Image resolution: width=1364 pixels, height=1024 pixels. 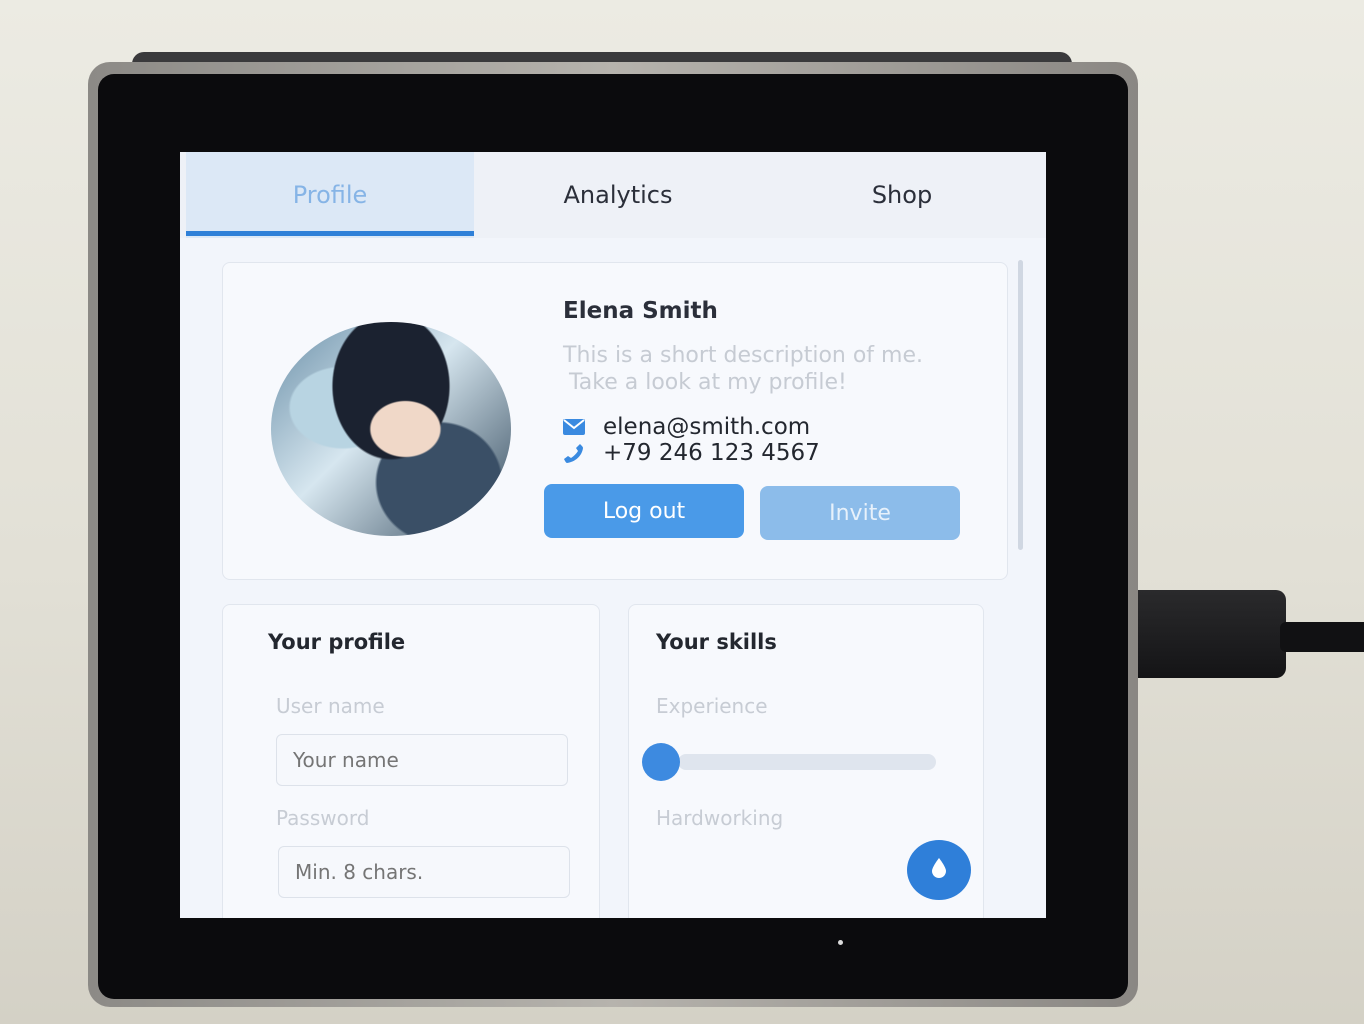 What do you see at coordinates (708, 382) in the screenshot?
I see `profile-description-line-2: Take a look at my profile!` at bounding box center [708, 382].